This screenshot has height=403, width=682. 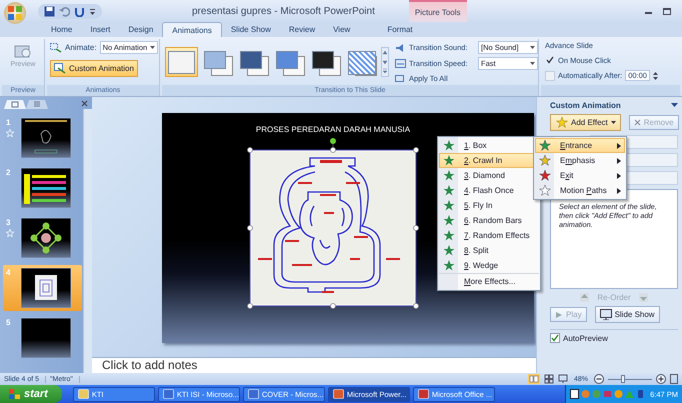 I want to click on ribbon-tab: Animations, so click(x=192, y=29).